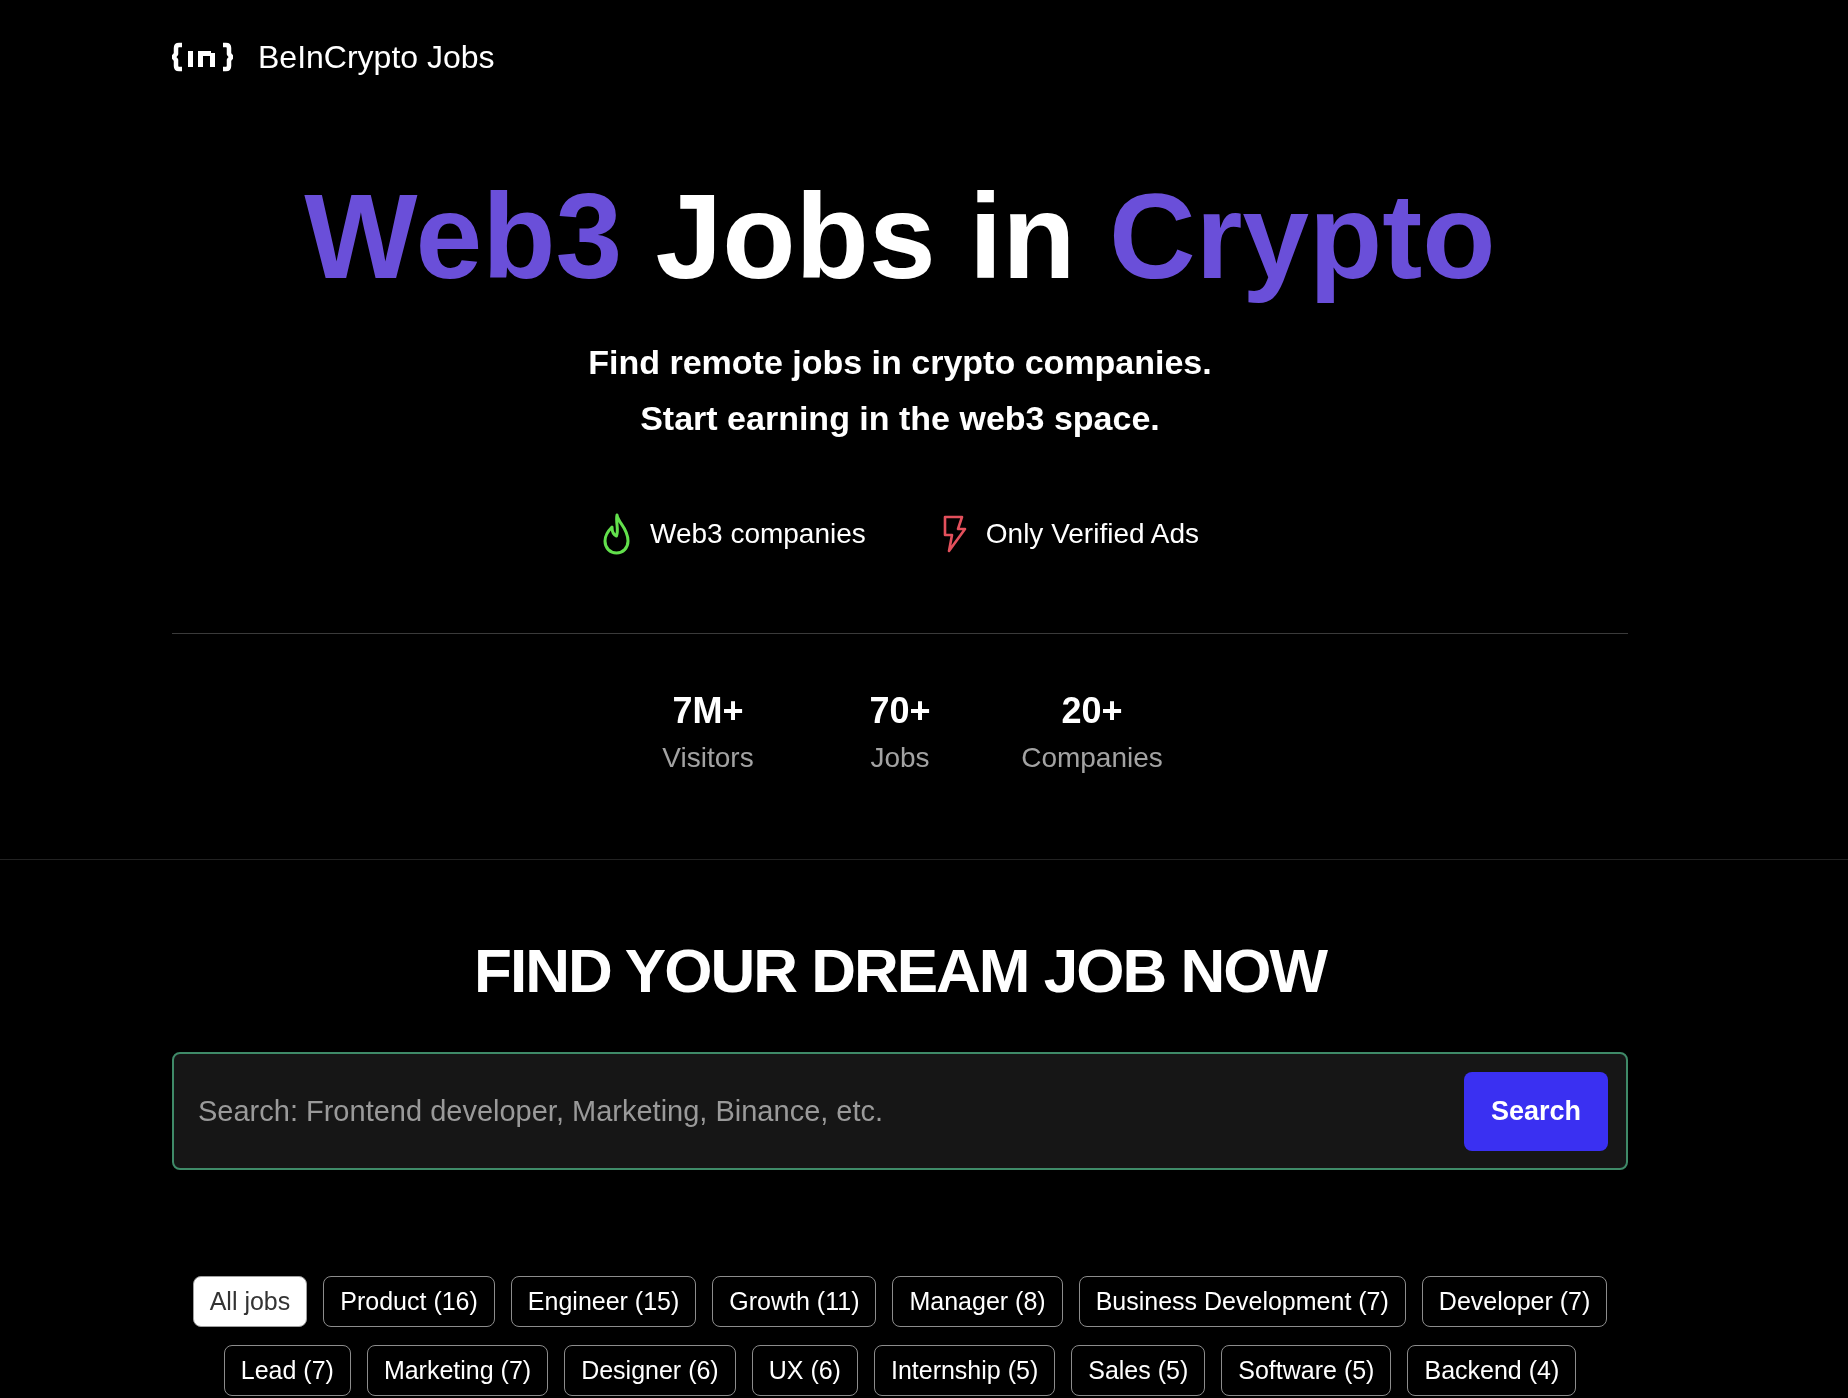 The image size is (1848, 1398). What do you see at coordinates (457, 1370) in the screenshot?
I see `filter-chip: Marketing (7)` at bounding box center [457, 1370].